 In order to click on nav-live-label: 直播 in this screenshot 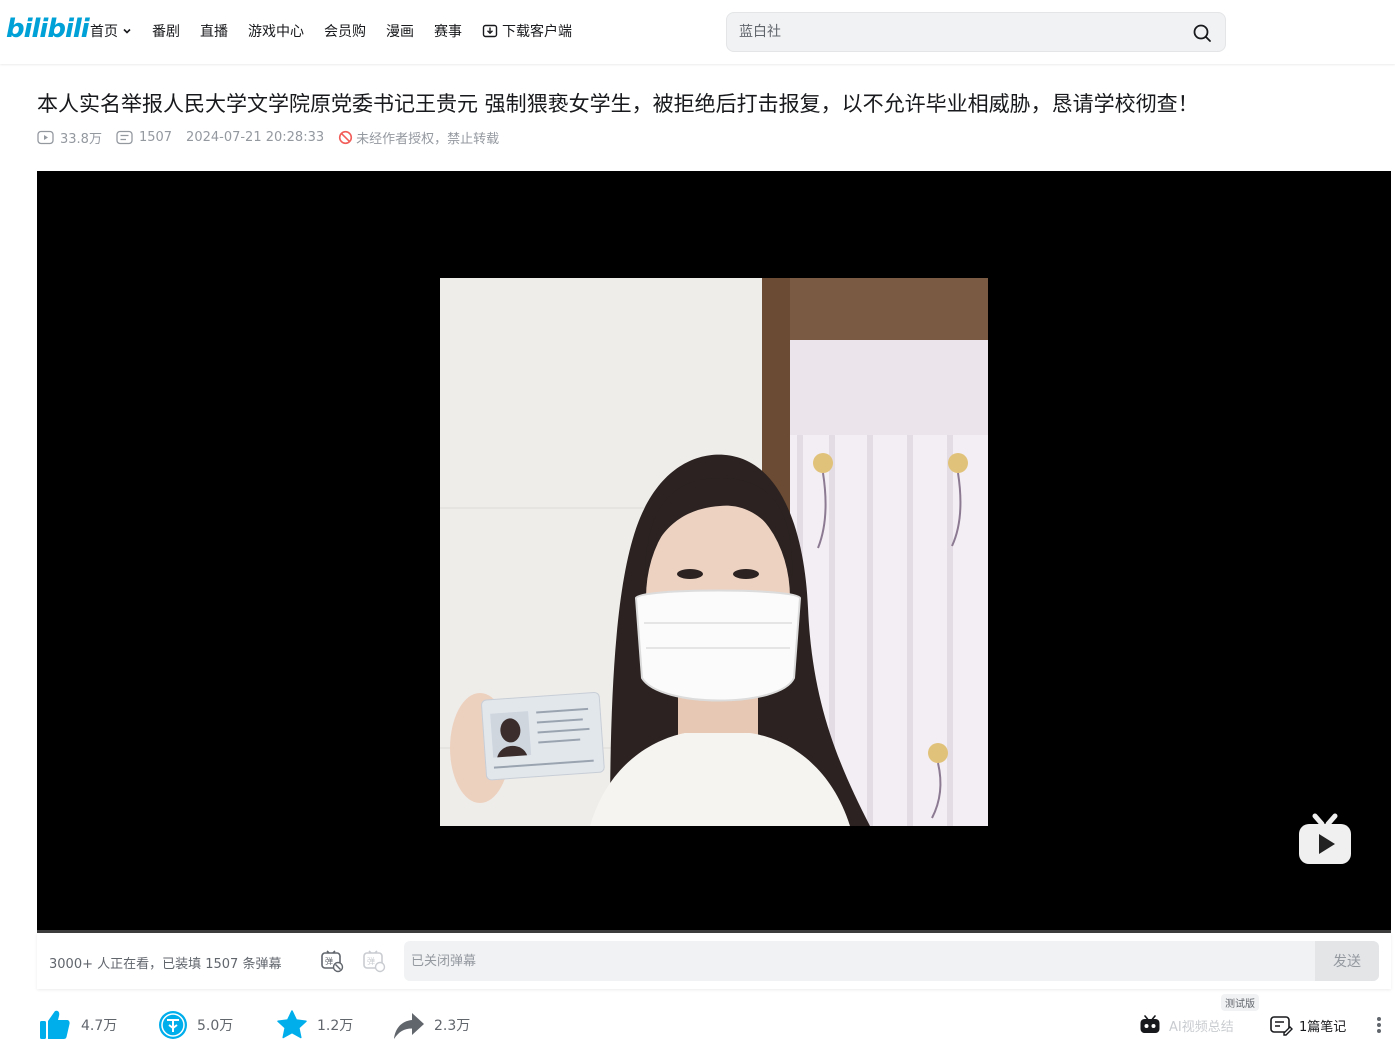, I will do `click(214, 32)`.